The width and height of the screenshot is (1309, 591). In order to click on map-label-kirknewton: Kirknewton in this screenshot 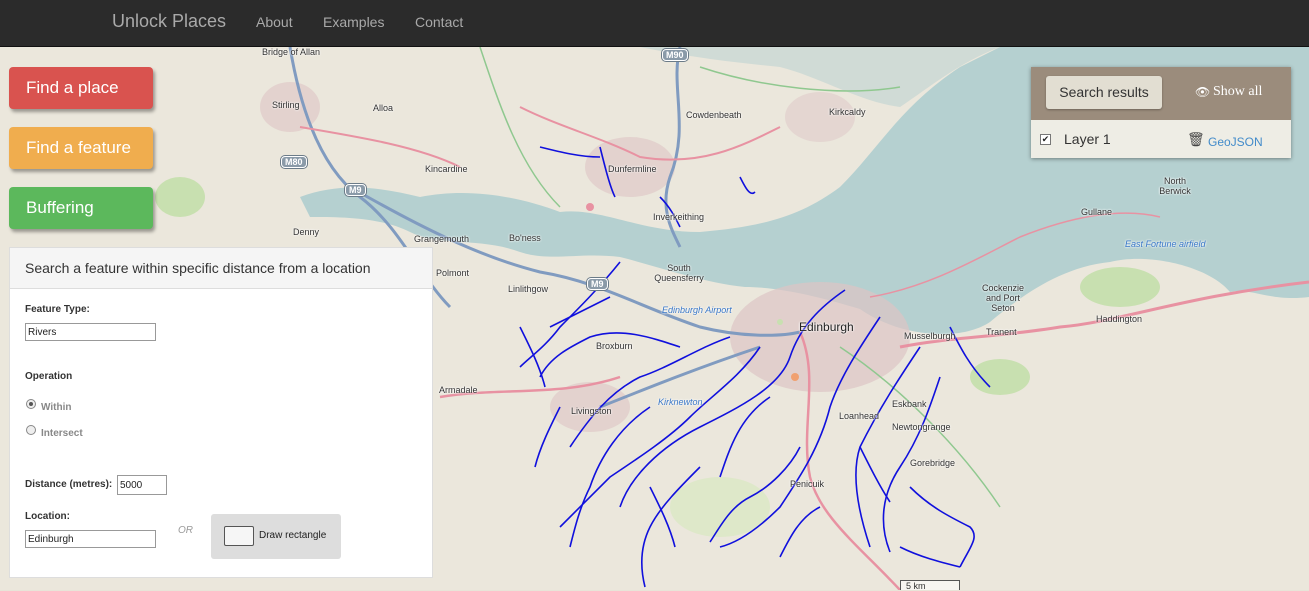, I will do `click(680, 402)`.